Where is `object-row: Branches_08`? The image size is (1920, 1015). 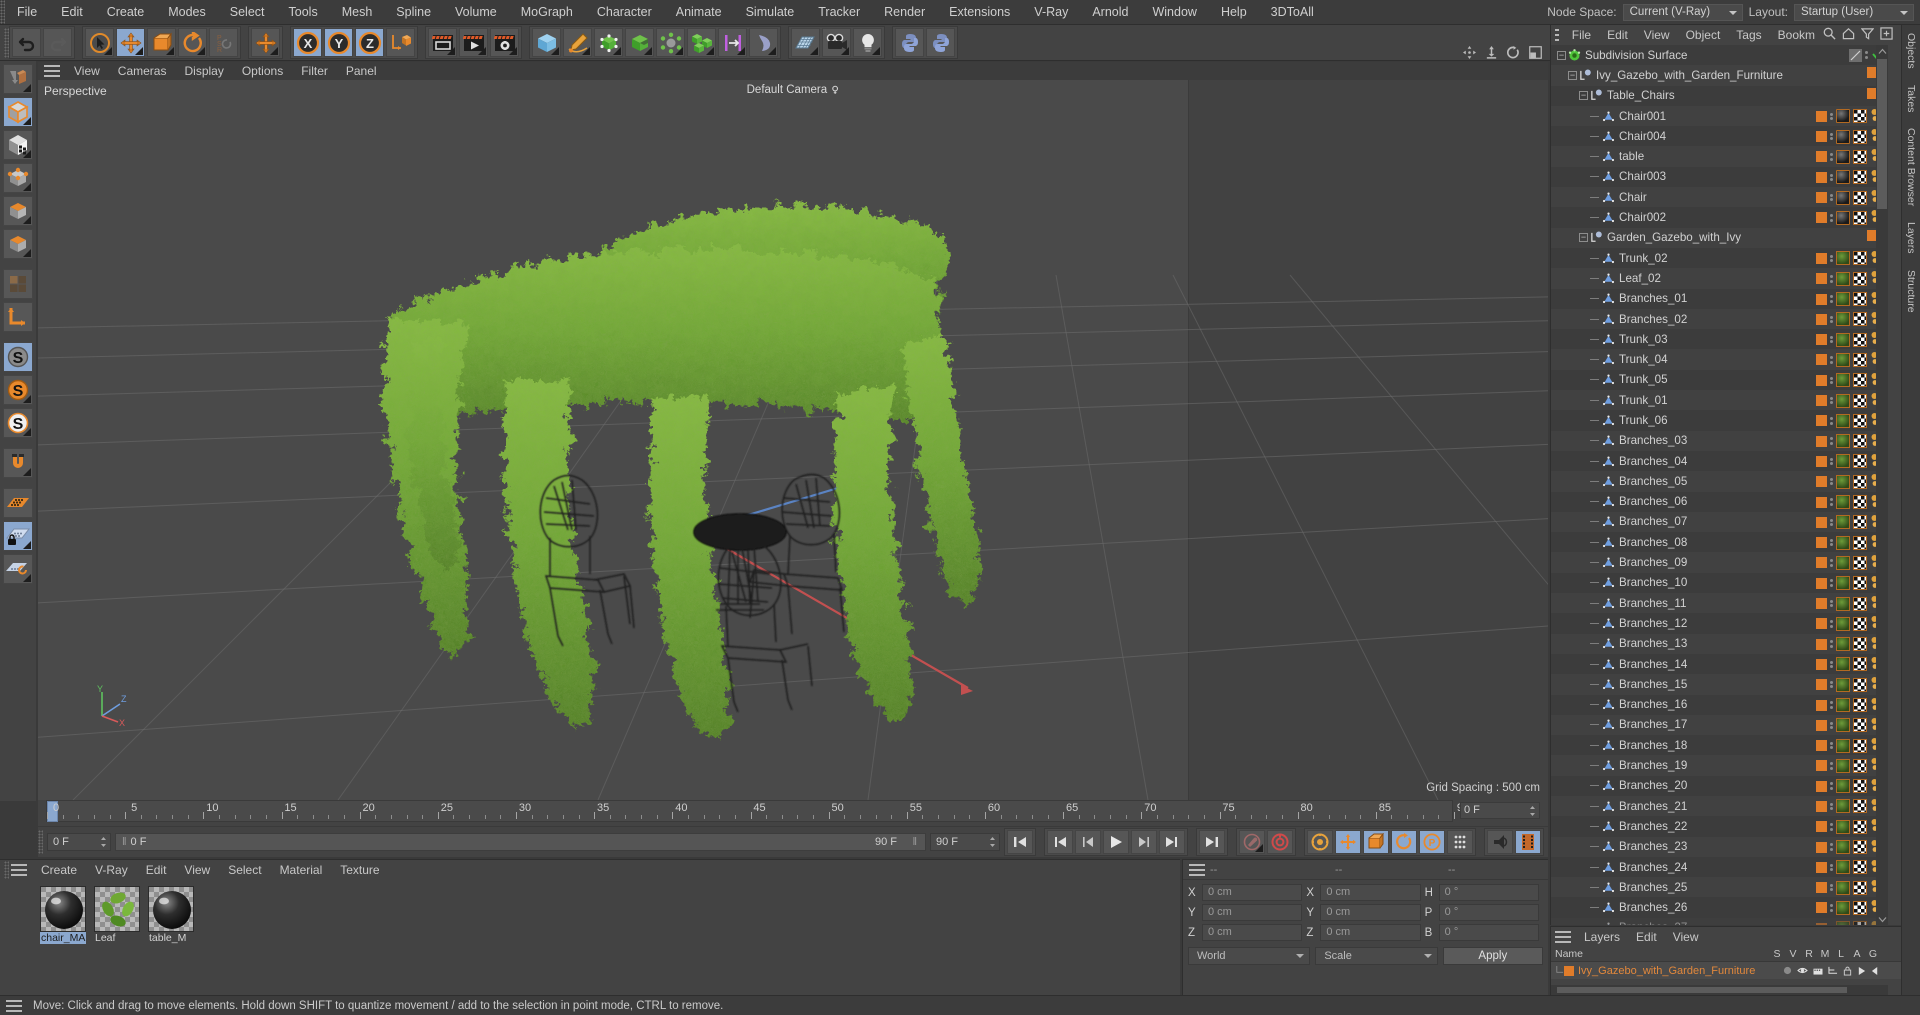
object-row: Branches_08 is located at coordinates (1719, 542).